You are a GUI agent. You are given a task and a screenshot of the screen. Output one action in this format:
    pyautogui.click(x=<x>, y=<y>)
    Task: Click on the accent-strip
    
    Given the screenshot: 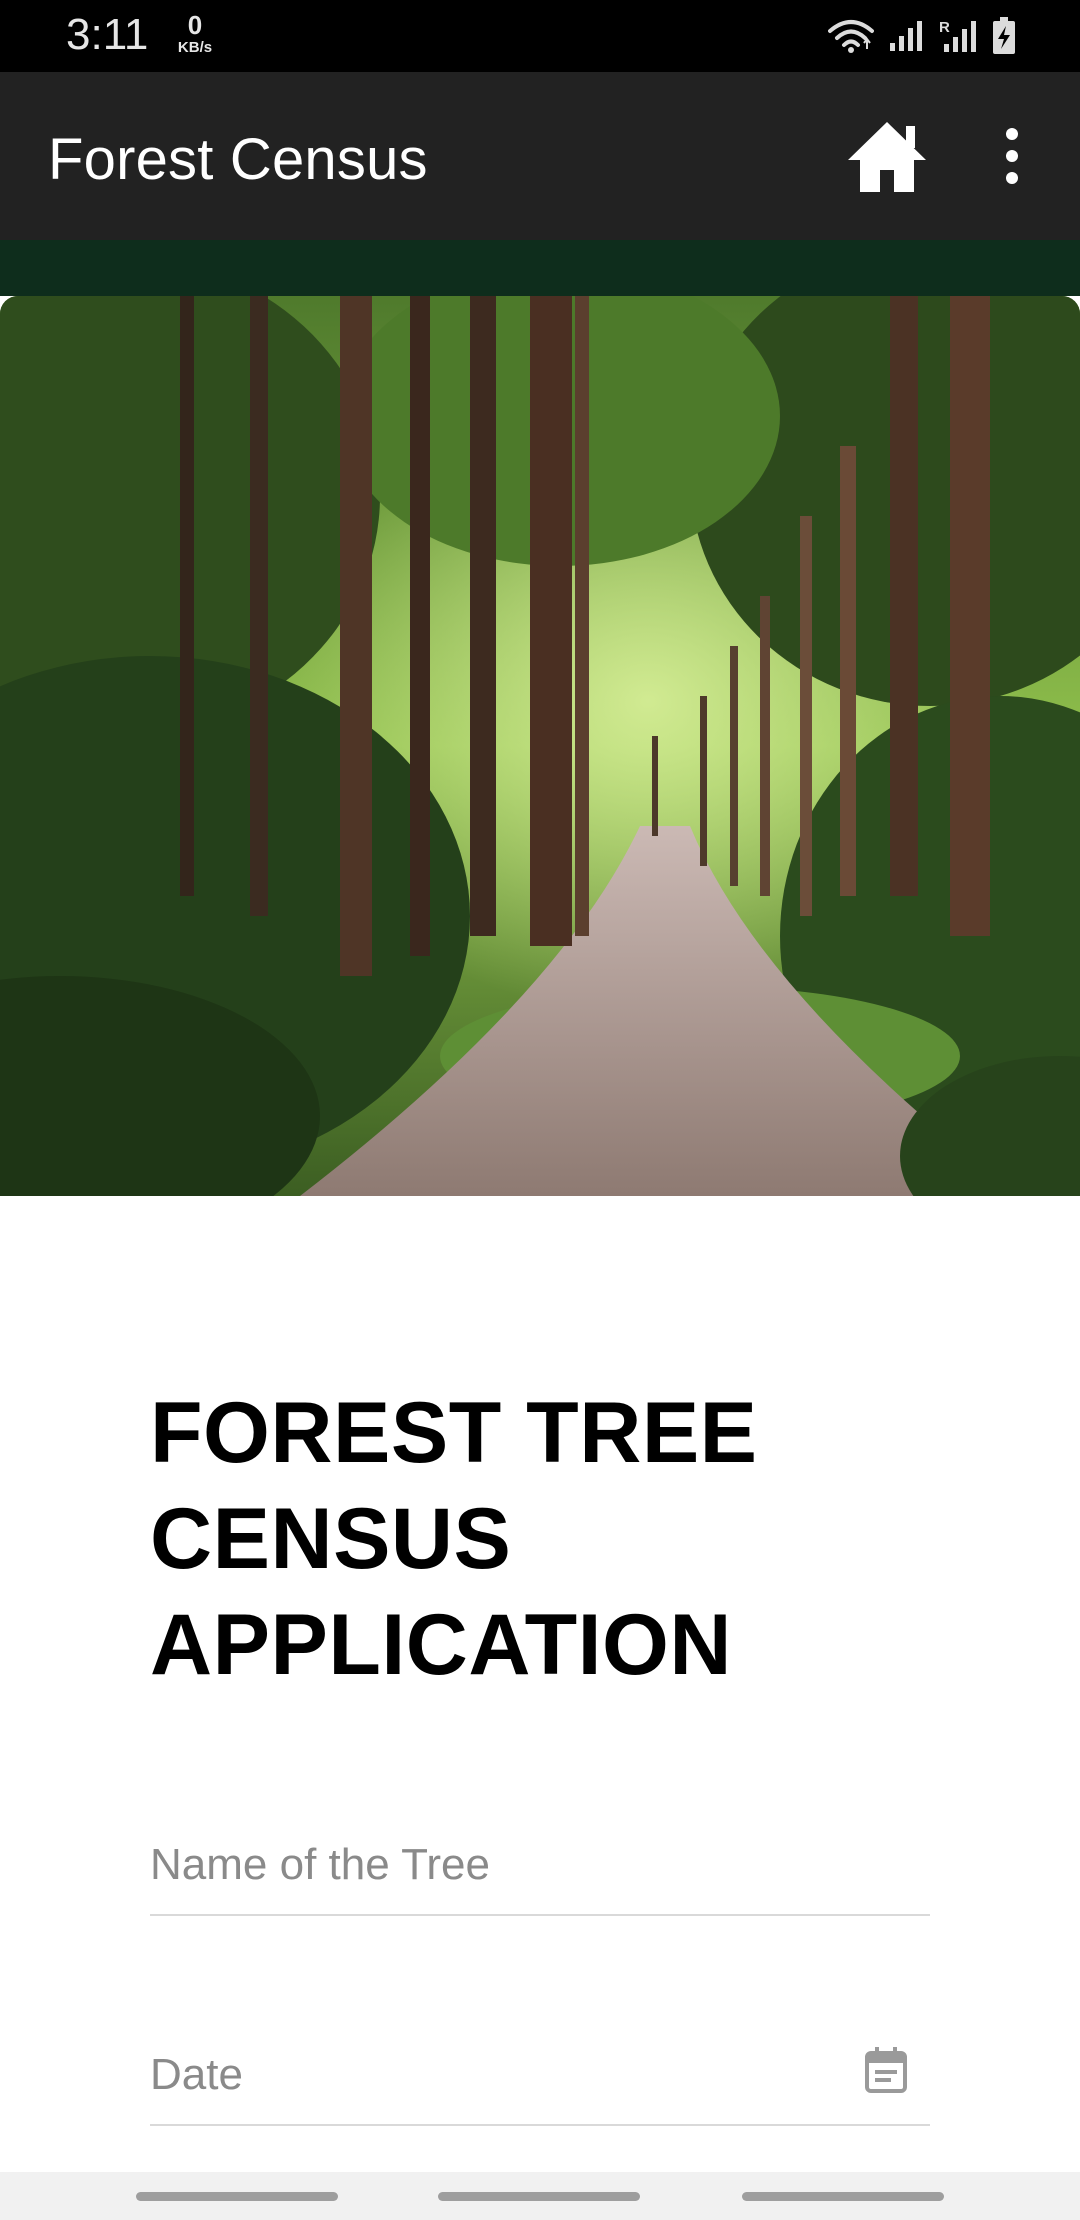 What is the action you would take?
    pyautogui.click(x=540, y=268)
    